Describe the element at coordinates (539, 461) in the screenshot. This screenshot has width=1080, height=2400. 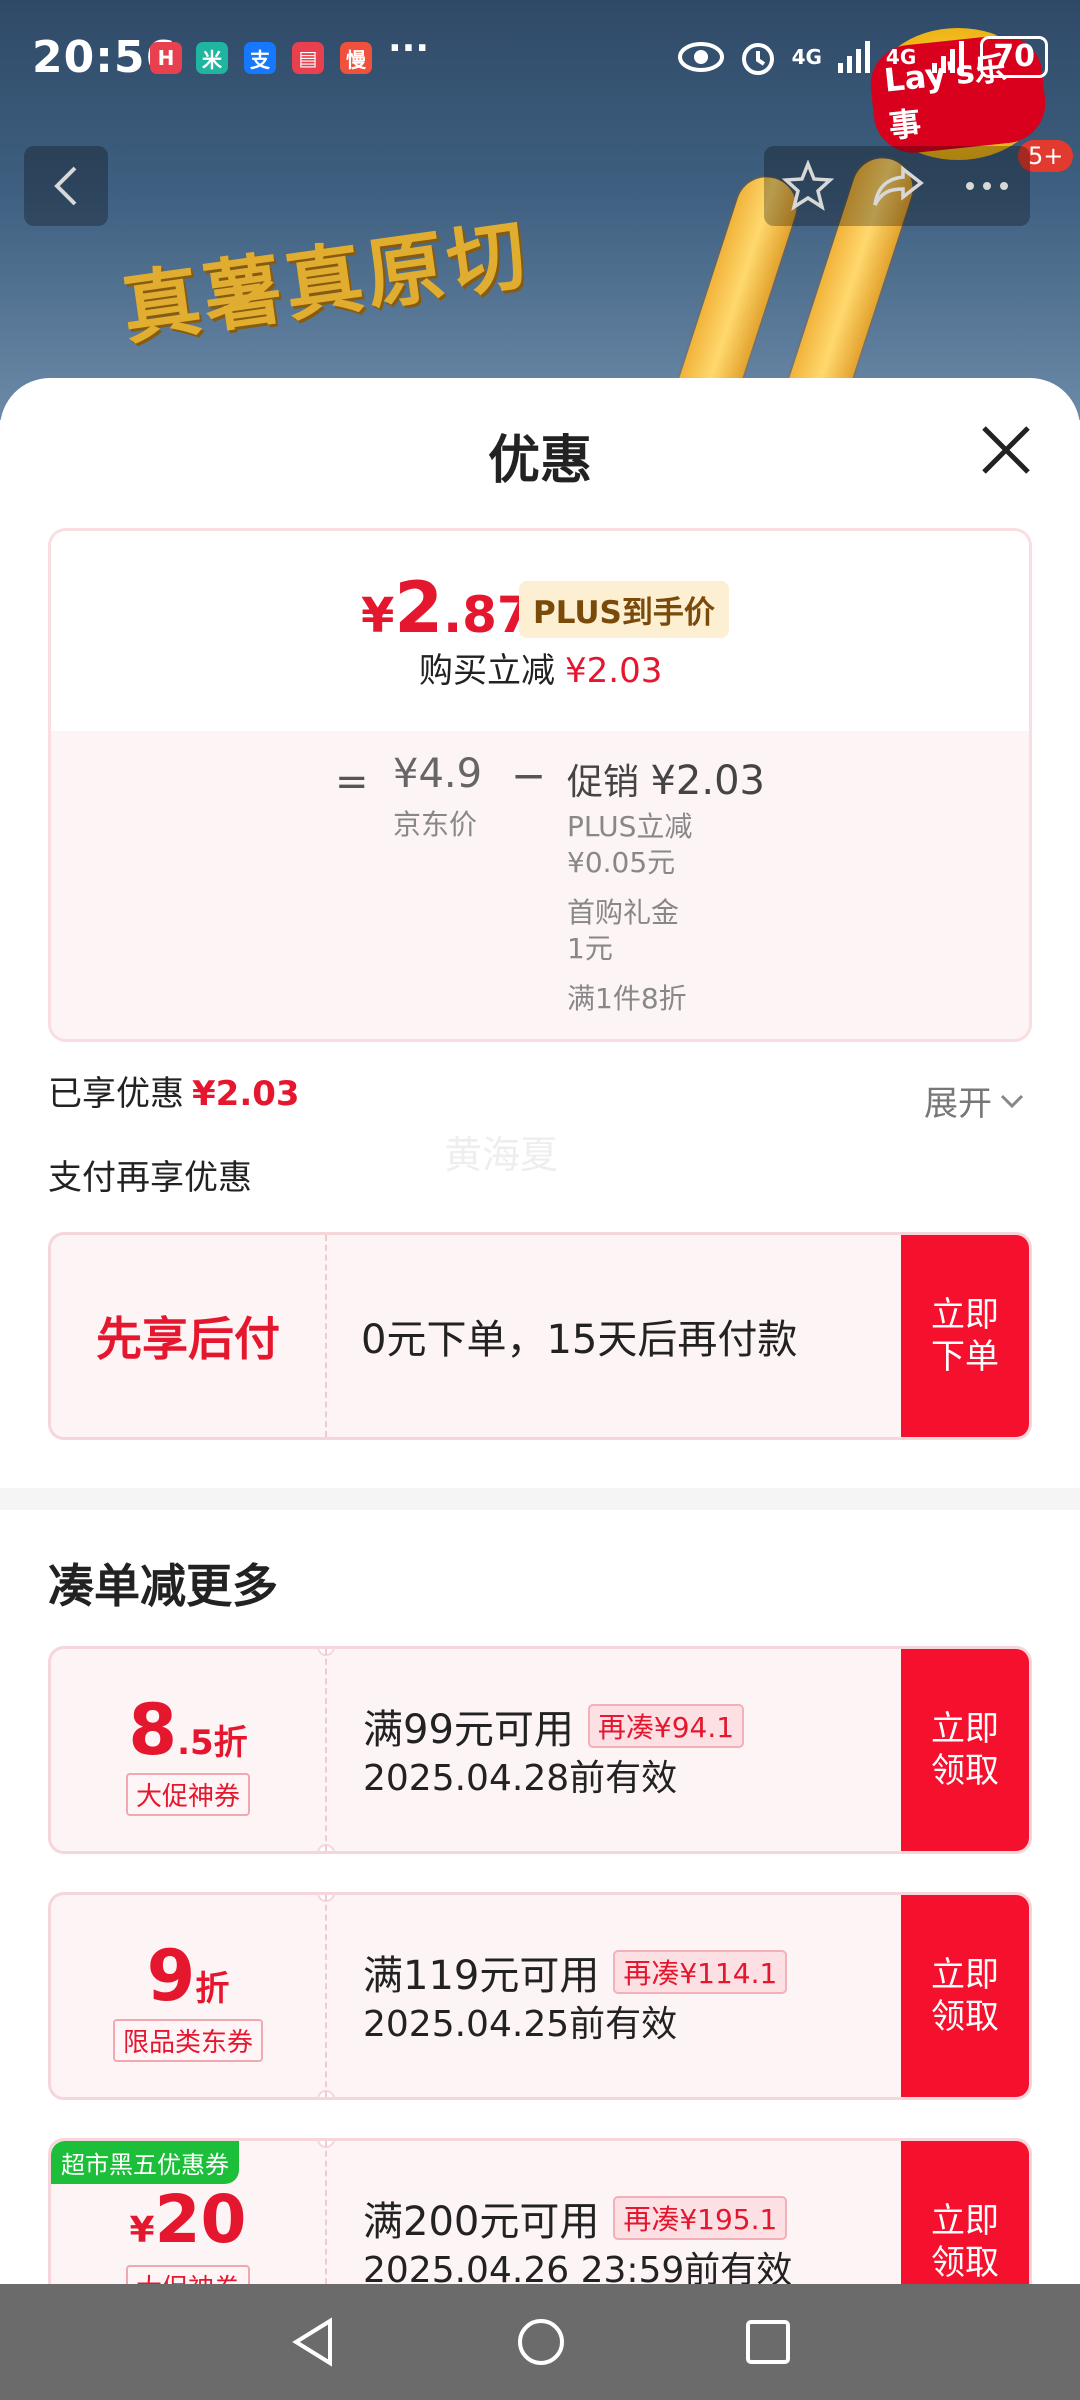
I see `sheet-title: 优惠` at that location.